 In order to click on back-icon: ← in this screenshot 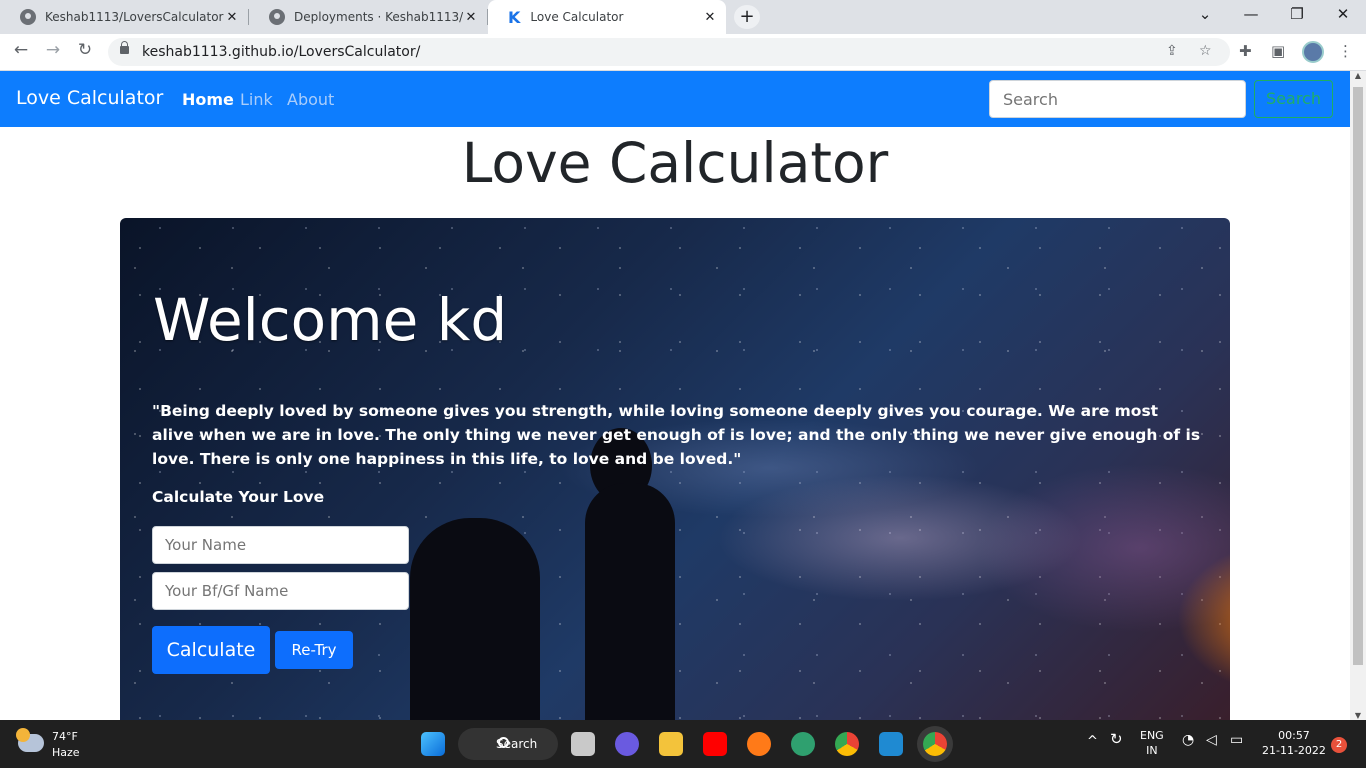, I will do `click(21, 50)`.